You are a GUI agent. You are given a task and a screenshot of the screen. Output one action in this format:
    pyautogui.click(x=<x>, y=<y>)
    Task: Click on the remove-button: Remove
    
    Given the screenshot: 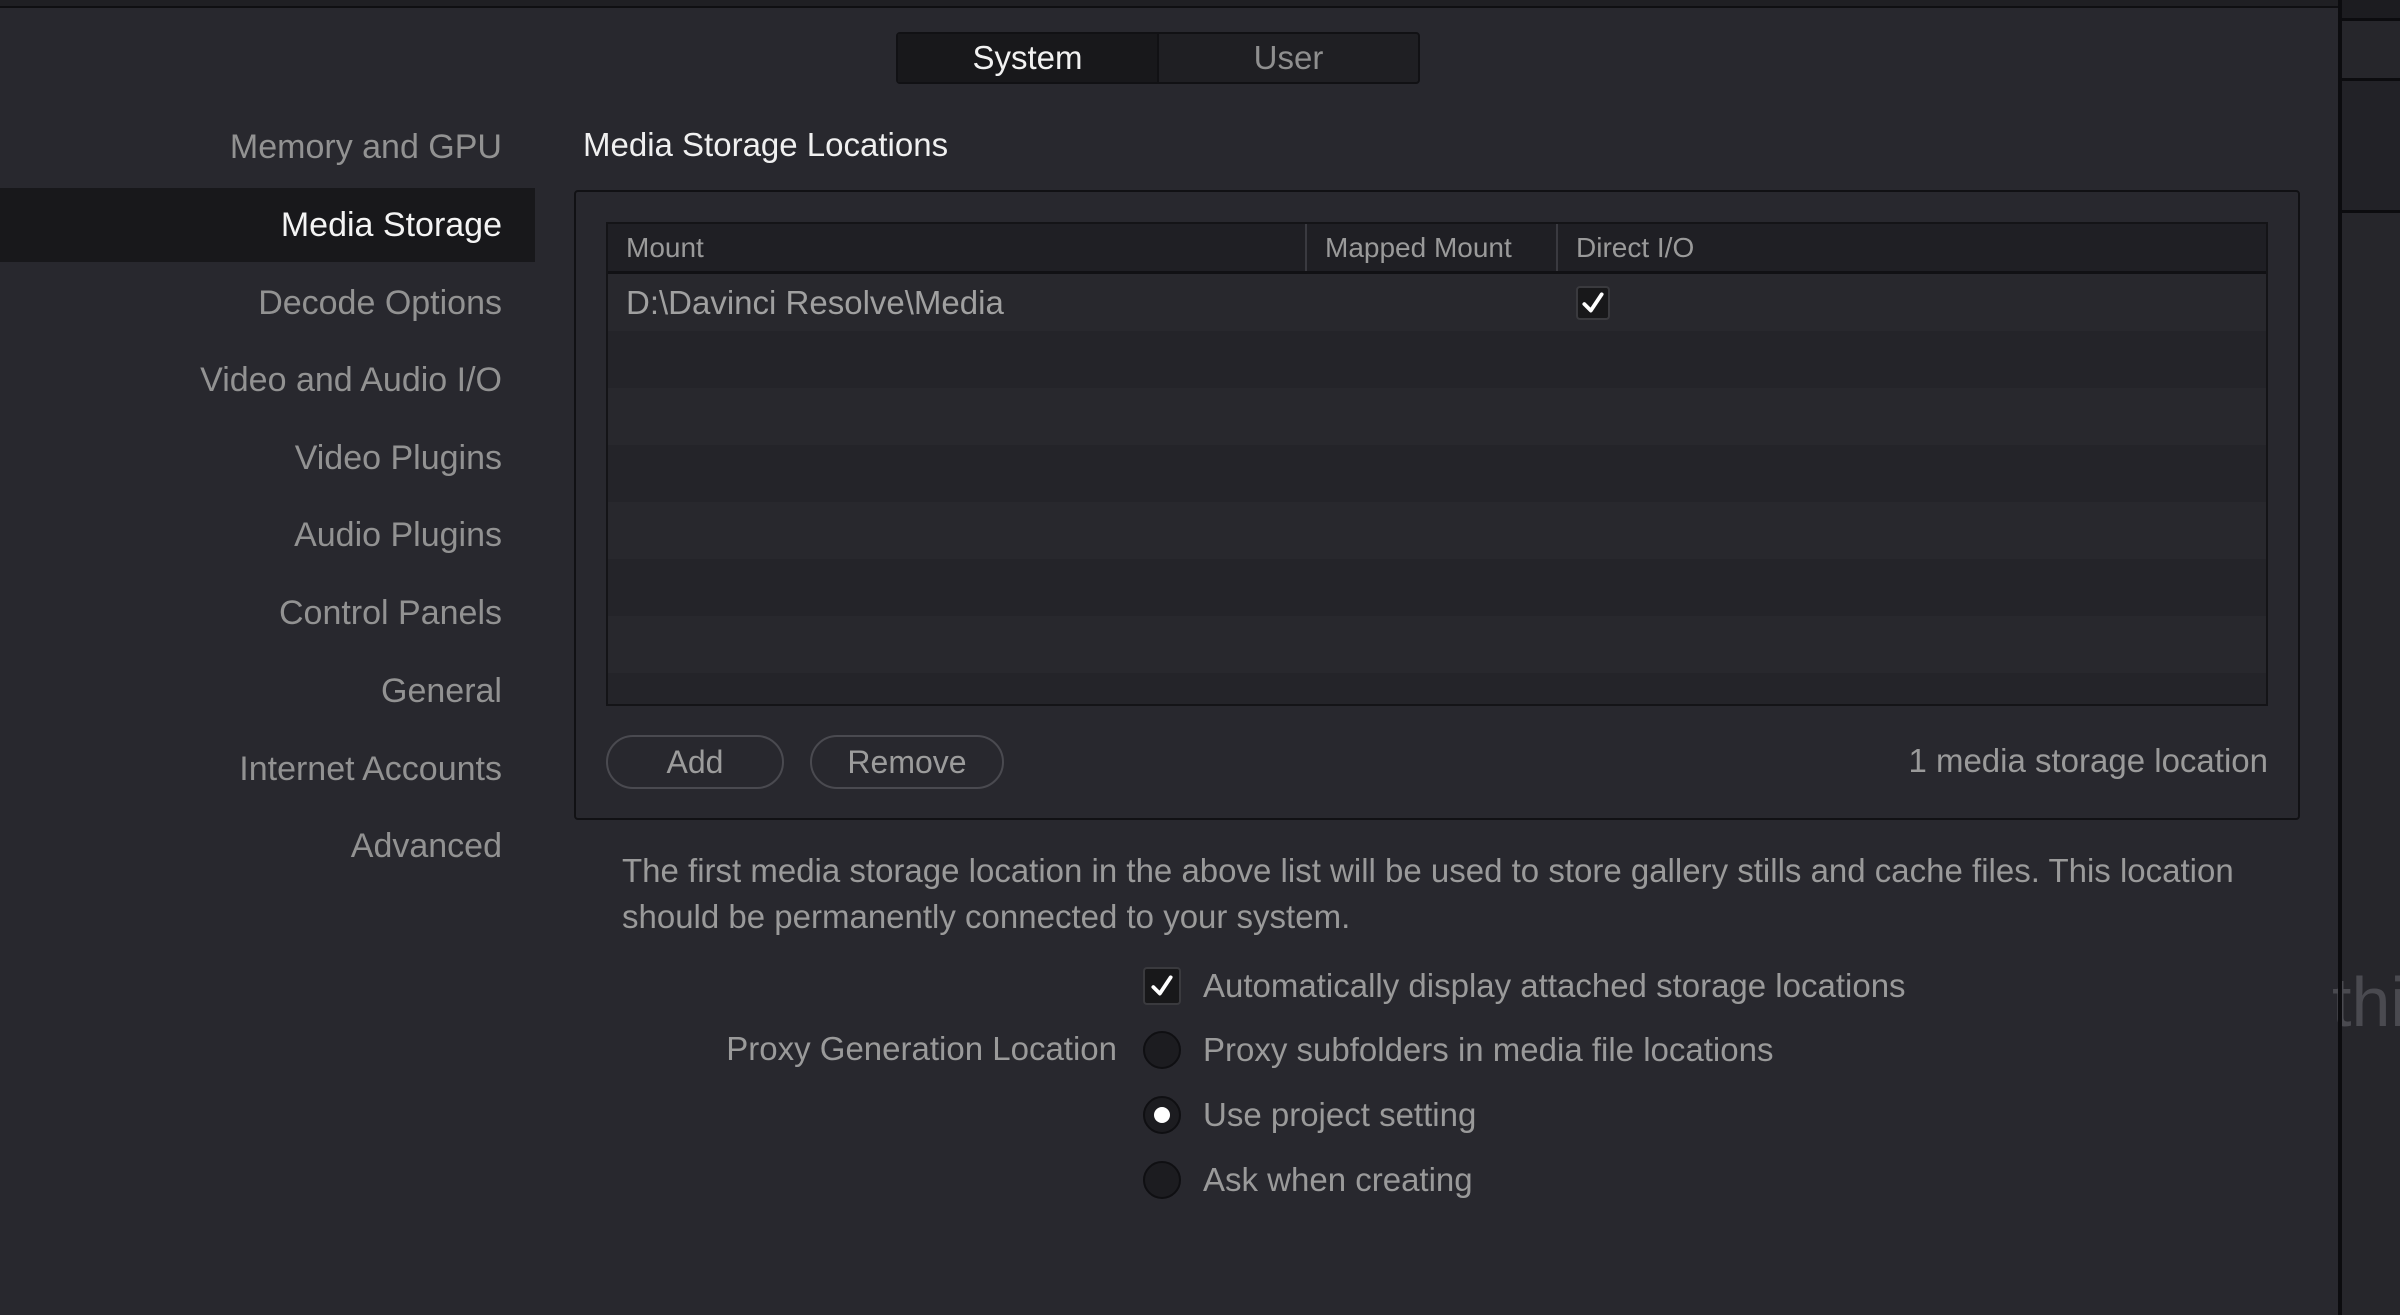 What is the action you would take?
    pyautogui.click(x=907, y=762)
    